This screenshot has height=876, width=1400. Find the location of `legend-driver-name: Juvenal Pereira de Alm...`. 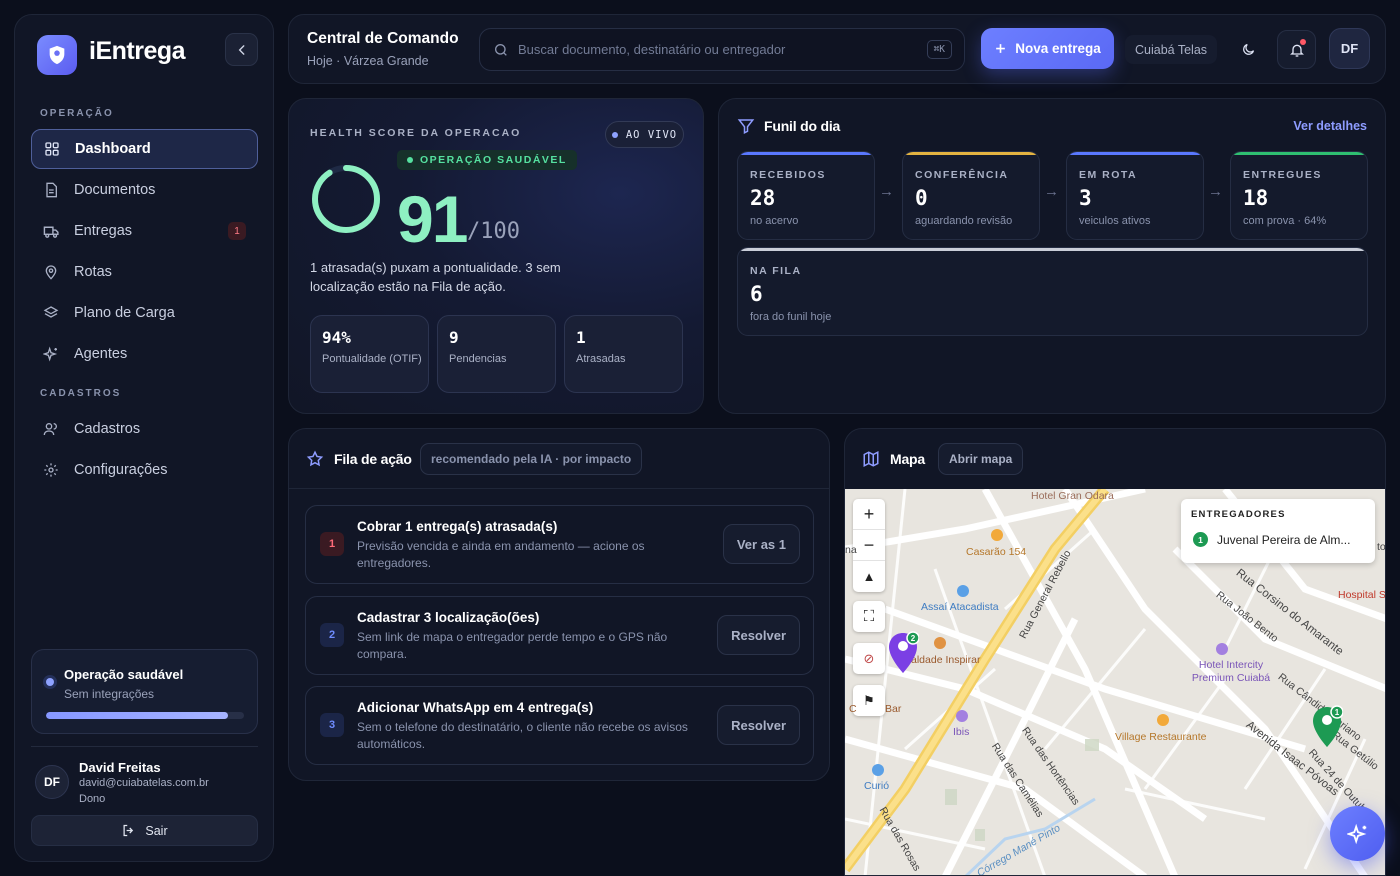

legend-driver-name: Juvenal Pereira de Alm... is located at coordinates (1292, 540).